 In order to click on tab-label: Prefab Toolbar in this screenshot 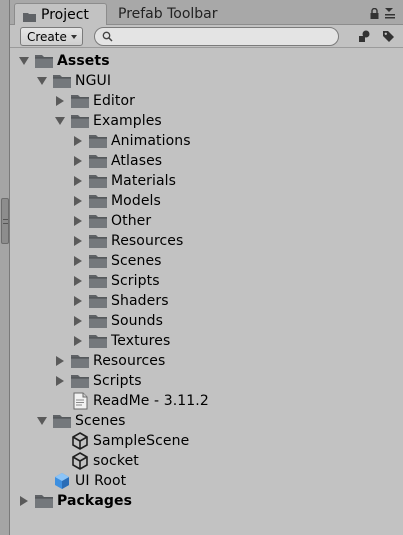, I will do `click(168, 14)`.